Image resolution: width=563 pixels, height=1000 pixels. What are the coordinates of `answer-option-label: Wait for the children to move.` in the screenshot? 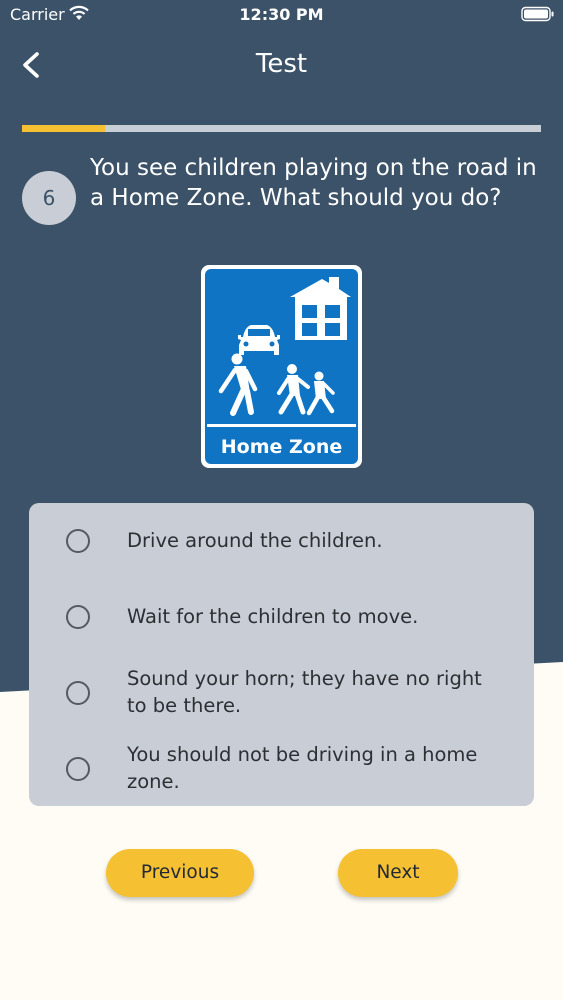 It's located at (273, 616).